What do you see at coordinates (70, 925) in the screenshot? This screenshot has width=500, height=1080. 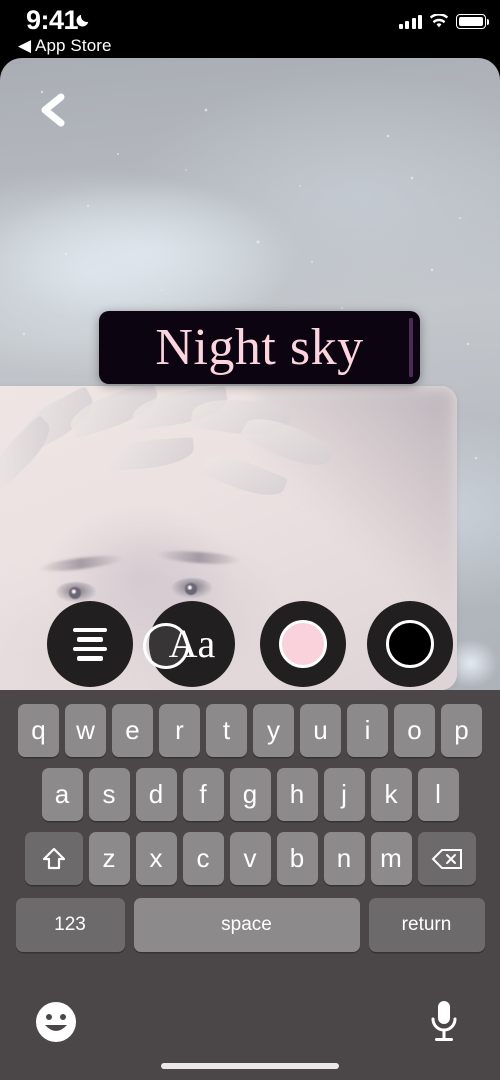 I see `numbers-key: 123` at bounding box center [70, 925].